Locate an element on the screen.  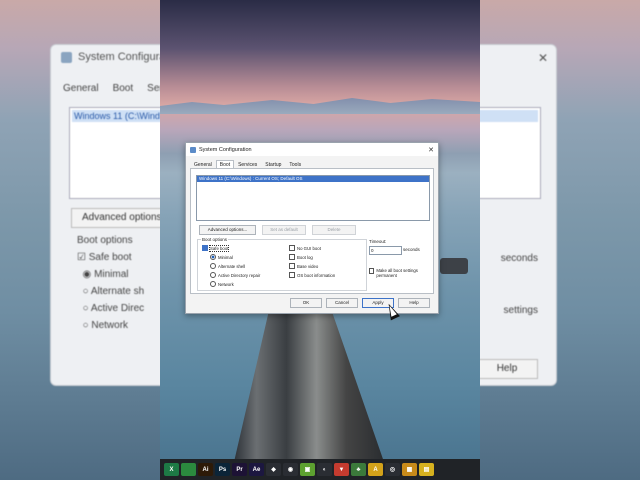
os-boot-info-checkbox: OS boot information is located at coordinates (312, 275).